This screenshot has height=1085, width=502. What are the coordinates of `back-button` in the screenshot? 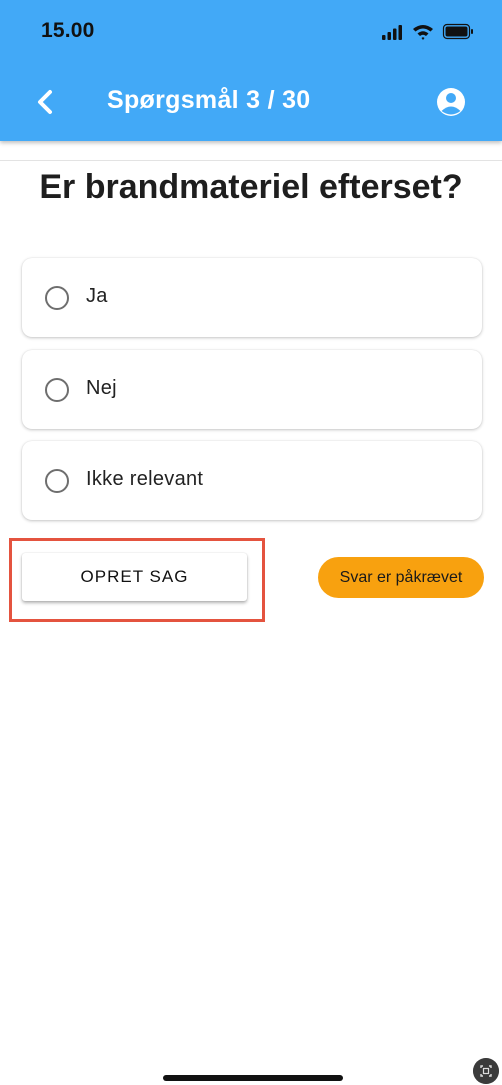 It's located at (46, 102).